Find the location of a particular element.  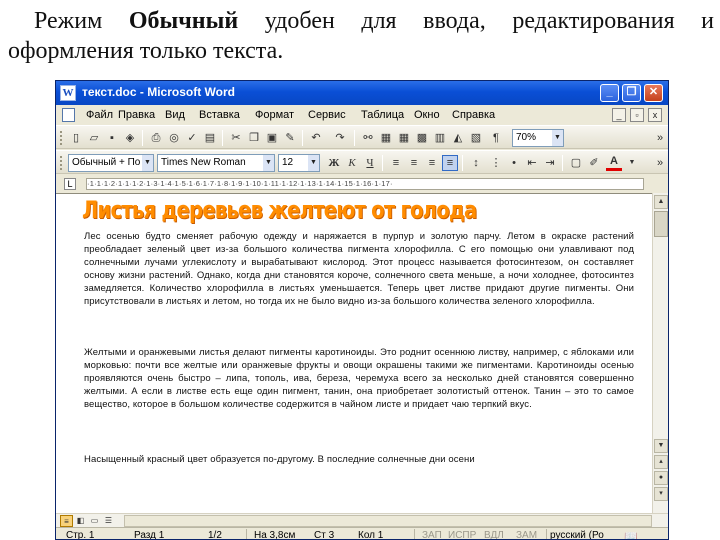

menu-file: Файл is located at coordinates (99, 115).